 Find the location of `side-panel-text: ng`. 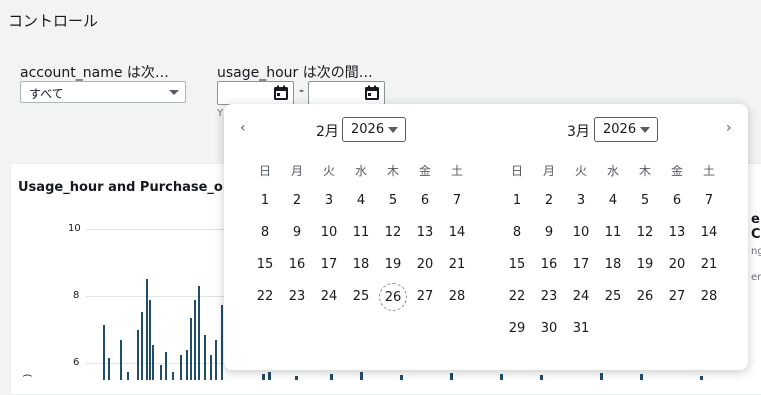

side-panel-text: ng is located at coordinates (756, 251).